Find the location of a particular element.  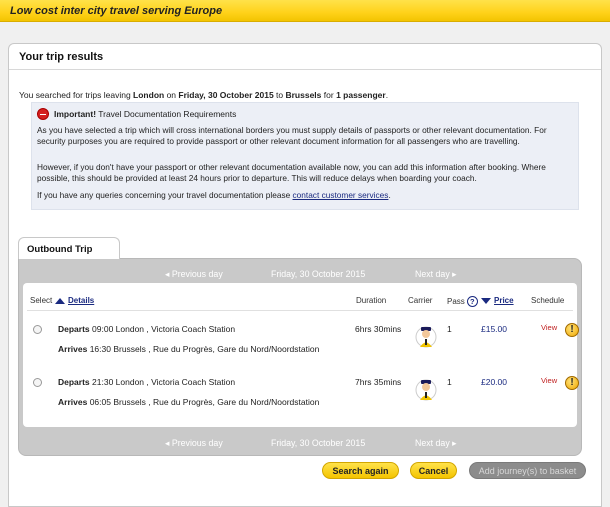

price-sort-link: Price is located at coordinates (504, 300).